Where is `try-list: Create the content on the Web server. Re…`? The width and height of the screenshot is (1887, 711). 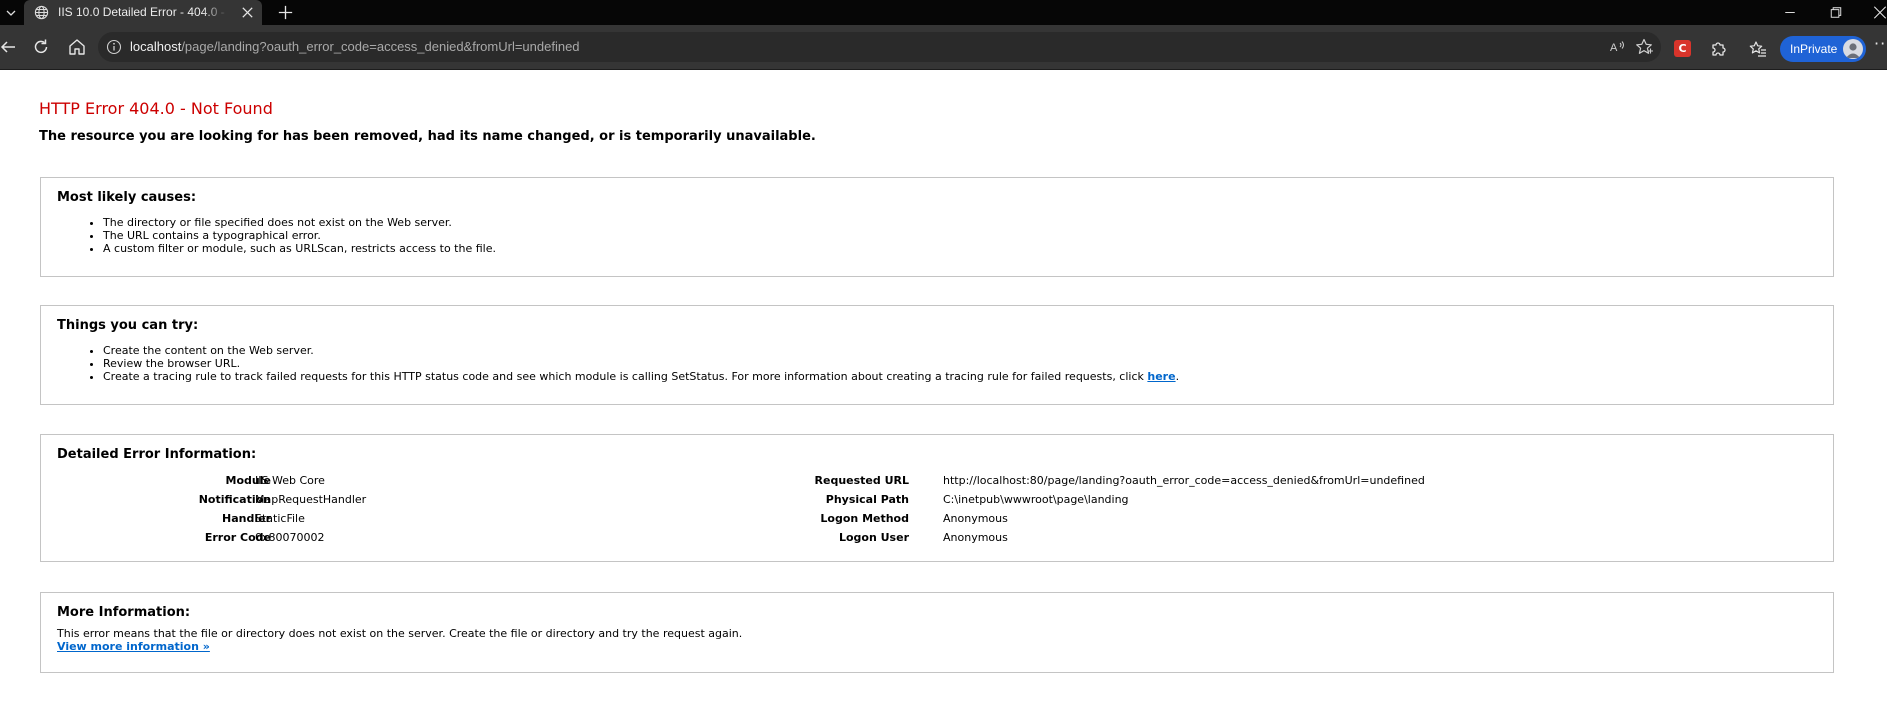
try-list: Create the content on the Web server. Re… is located at coordinates (610, 363).